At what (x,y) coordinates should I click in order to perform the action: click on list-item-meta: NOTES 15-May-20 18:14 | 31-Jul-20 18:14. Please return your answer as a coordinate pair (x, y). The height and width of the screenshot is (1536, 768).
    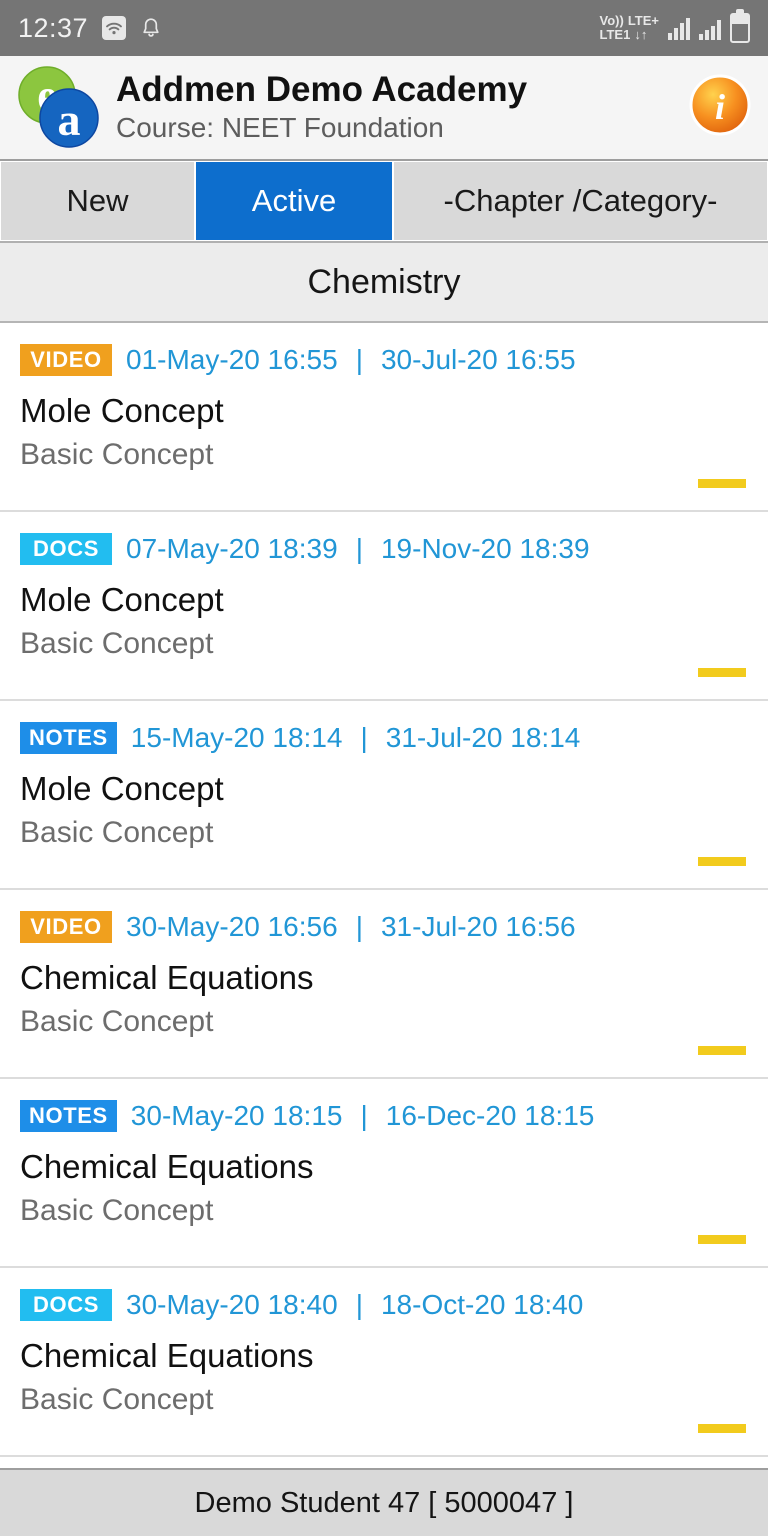
    Looking at the image, I should click on (394, 738).